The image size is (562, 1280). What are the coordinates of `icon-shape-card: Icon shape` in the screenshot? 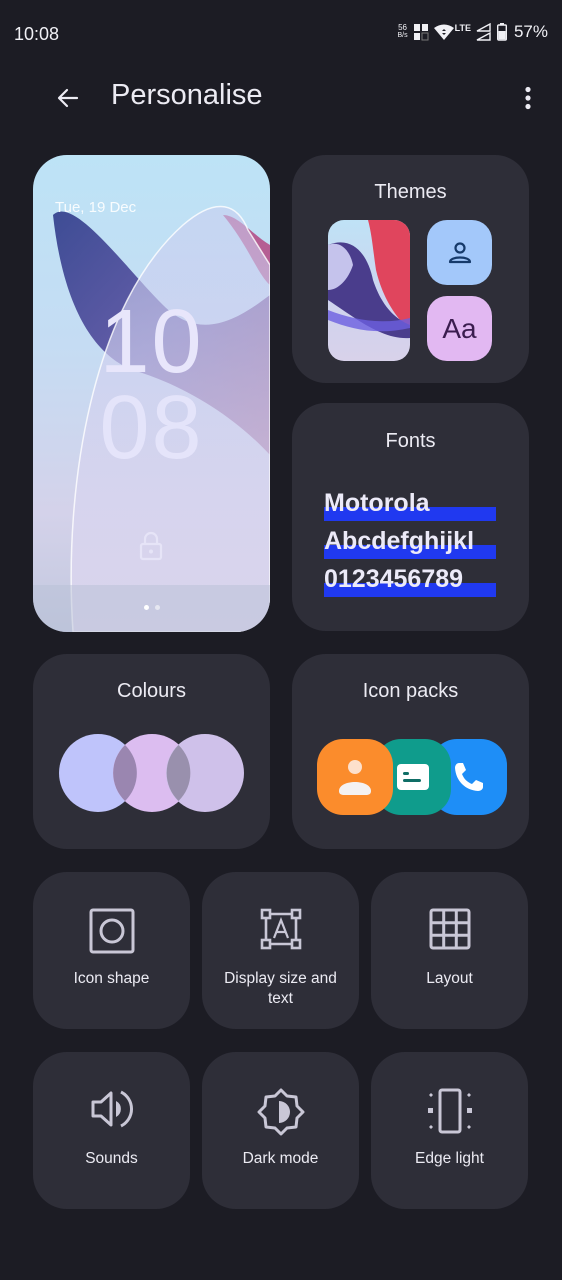 It's located at (111, 950).